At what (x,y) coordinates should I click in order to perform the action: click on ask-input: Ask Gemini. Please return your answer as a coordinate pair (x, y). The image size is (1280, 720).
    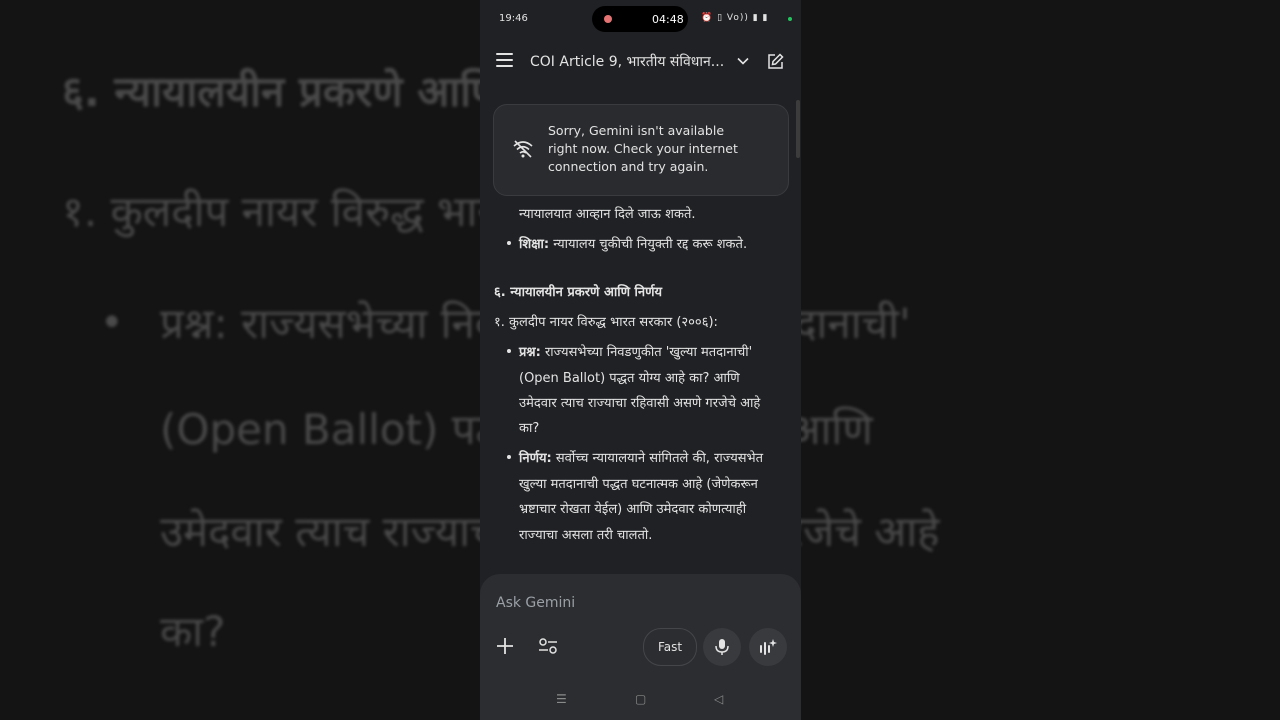
    Looking at the image, I should click on (535, 603).